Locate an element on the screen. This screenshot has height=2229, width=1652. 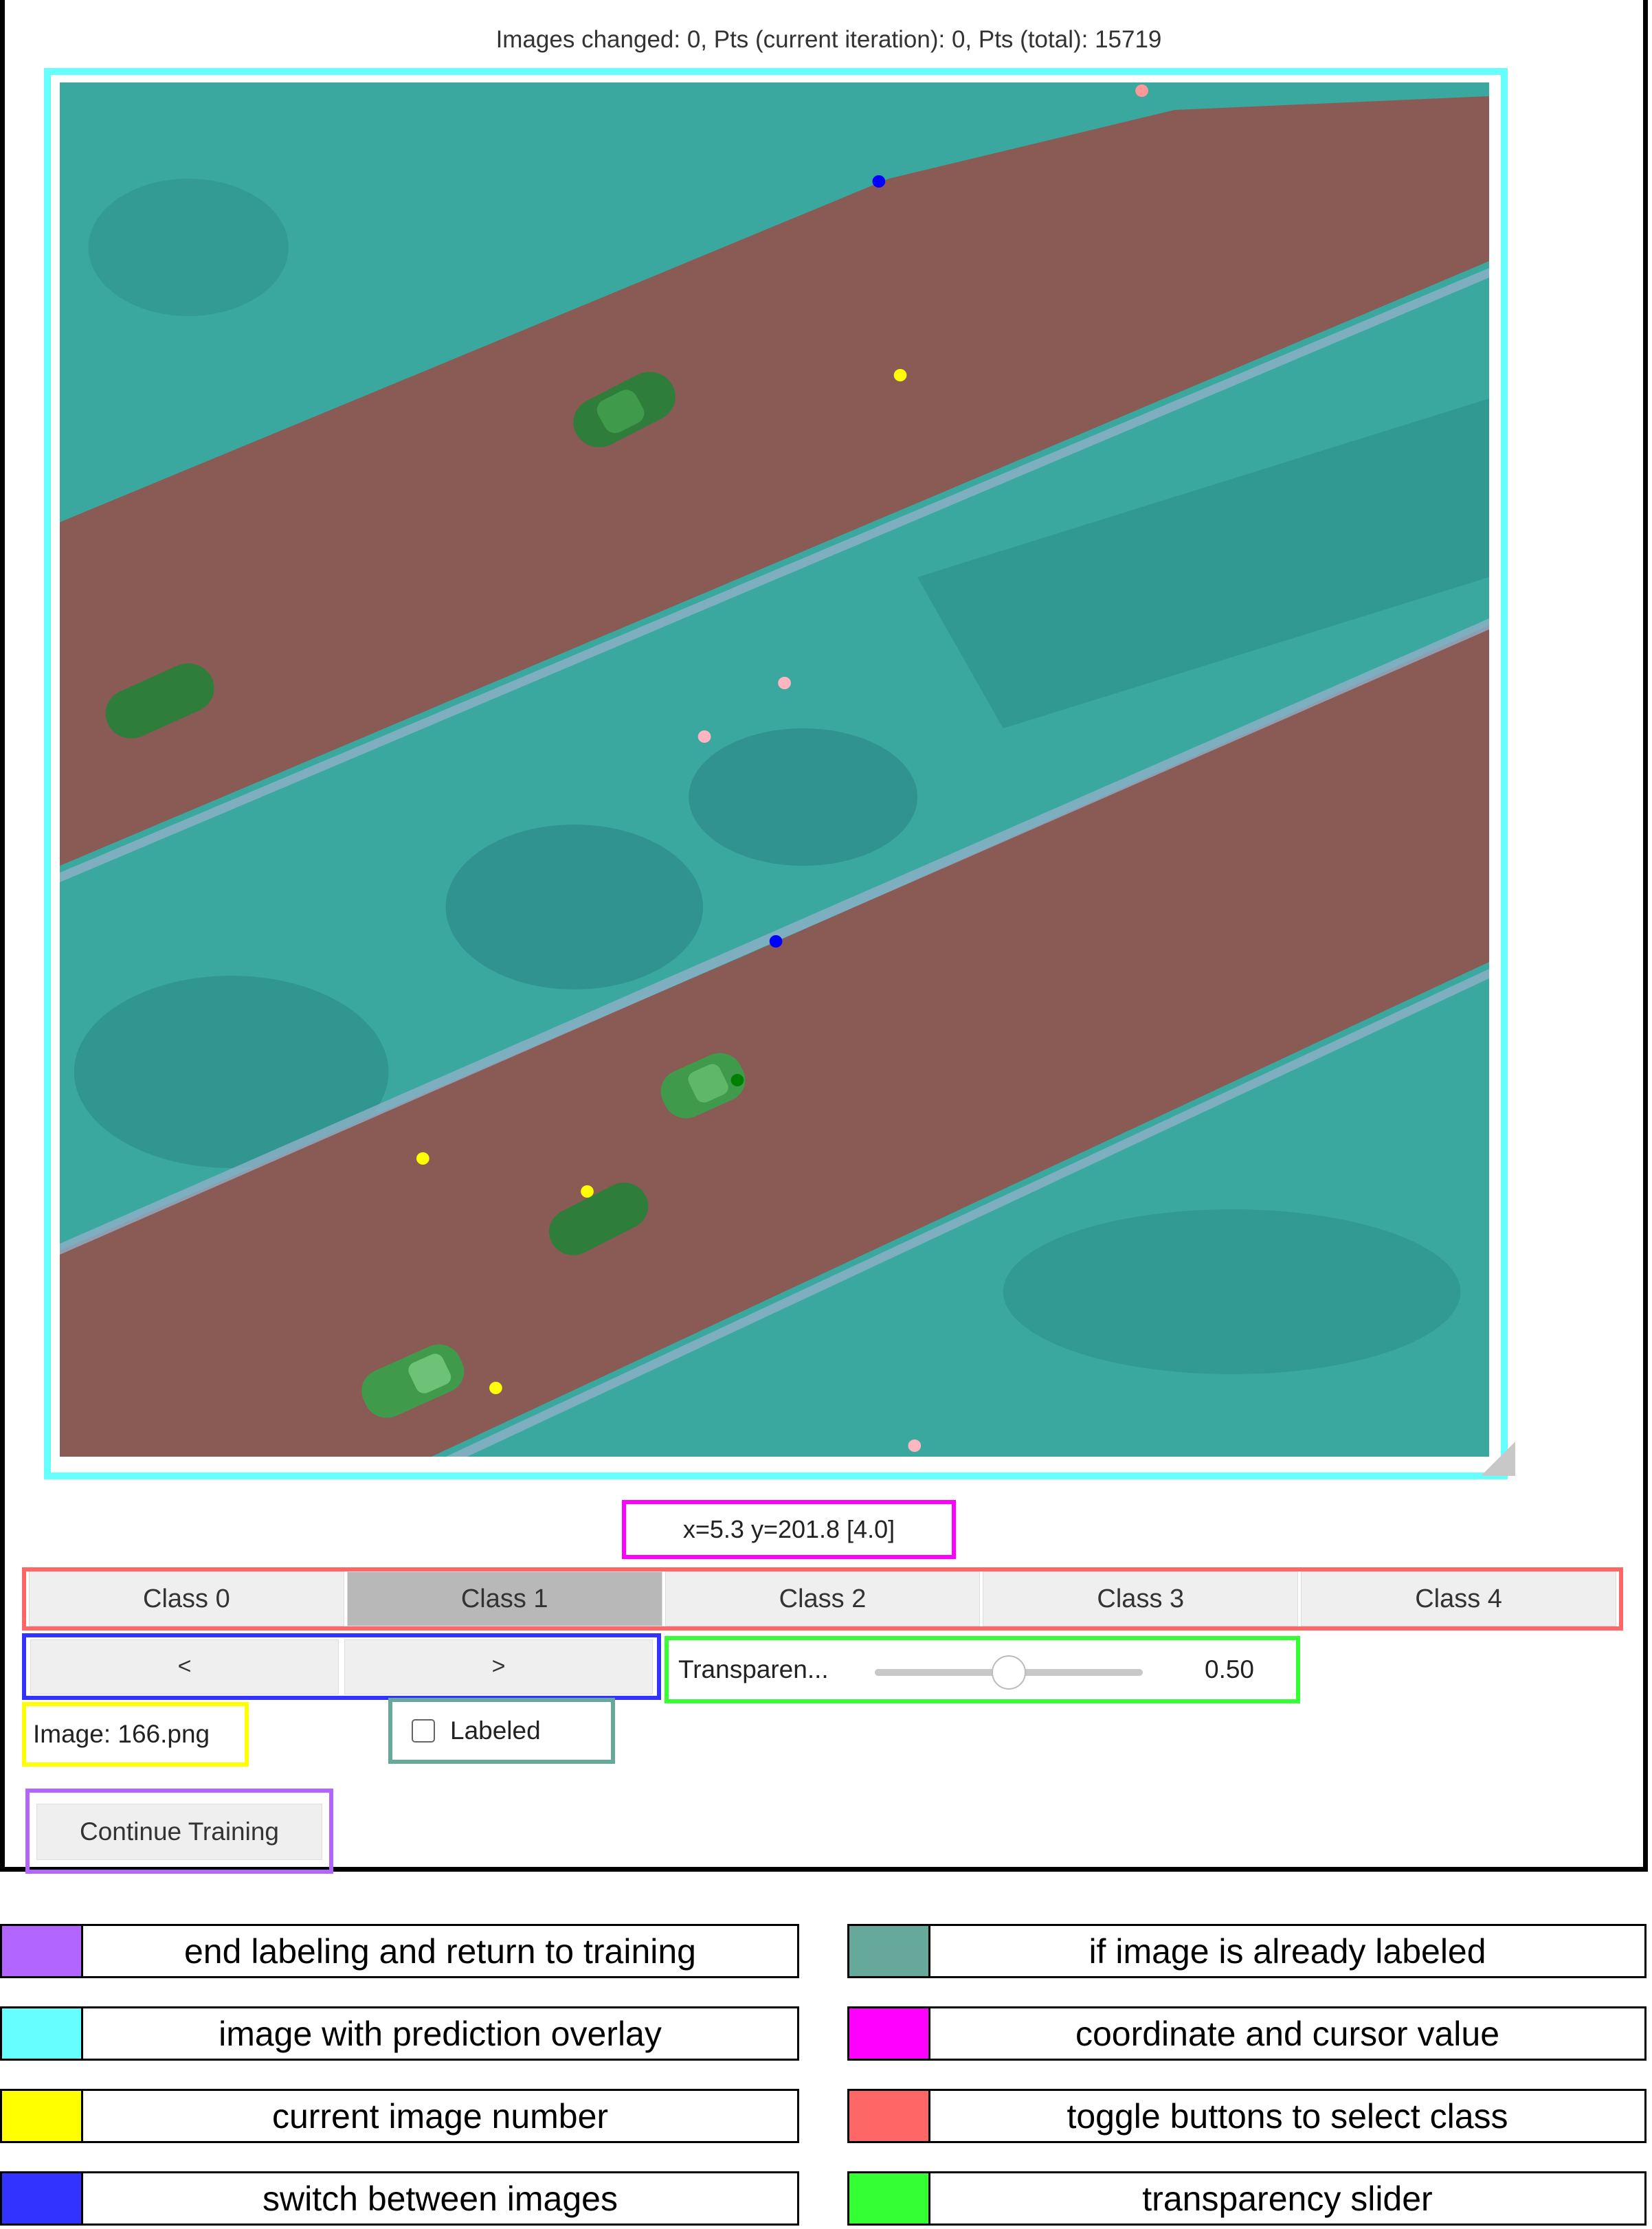
transparency-value: 0.50 is located at coordinates (1230, 1669).